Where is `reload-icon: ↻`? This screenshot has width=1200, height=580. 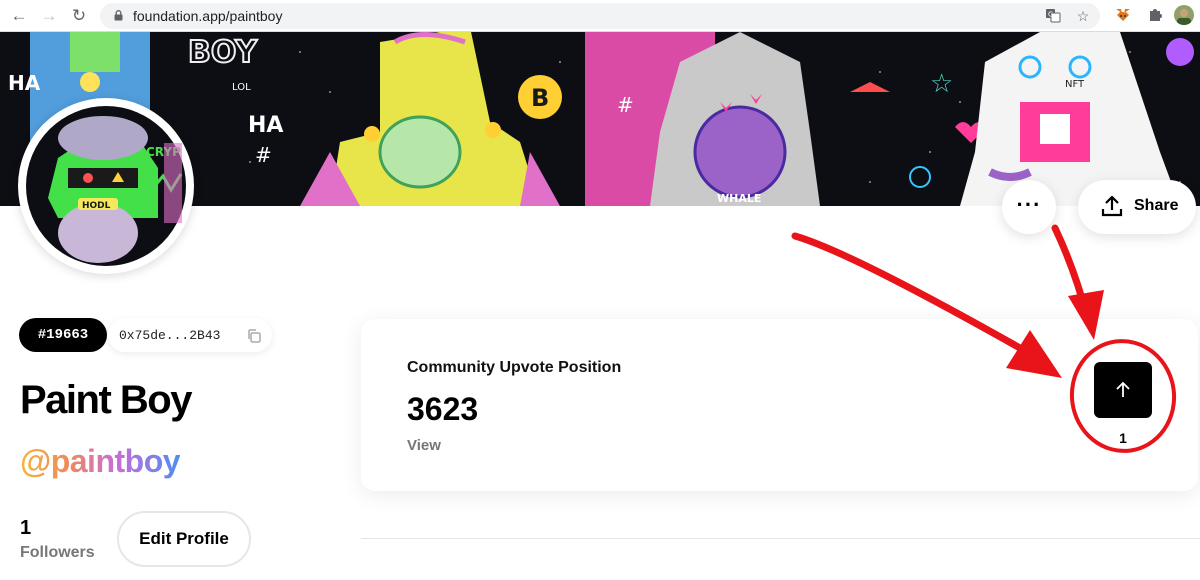
reload-icon: ↻ is located at coordinates (79, 16).